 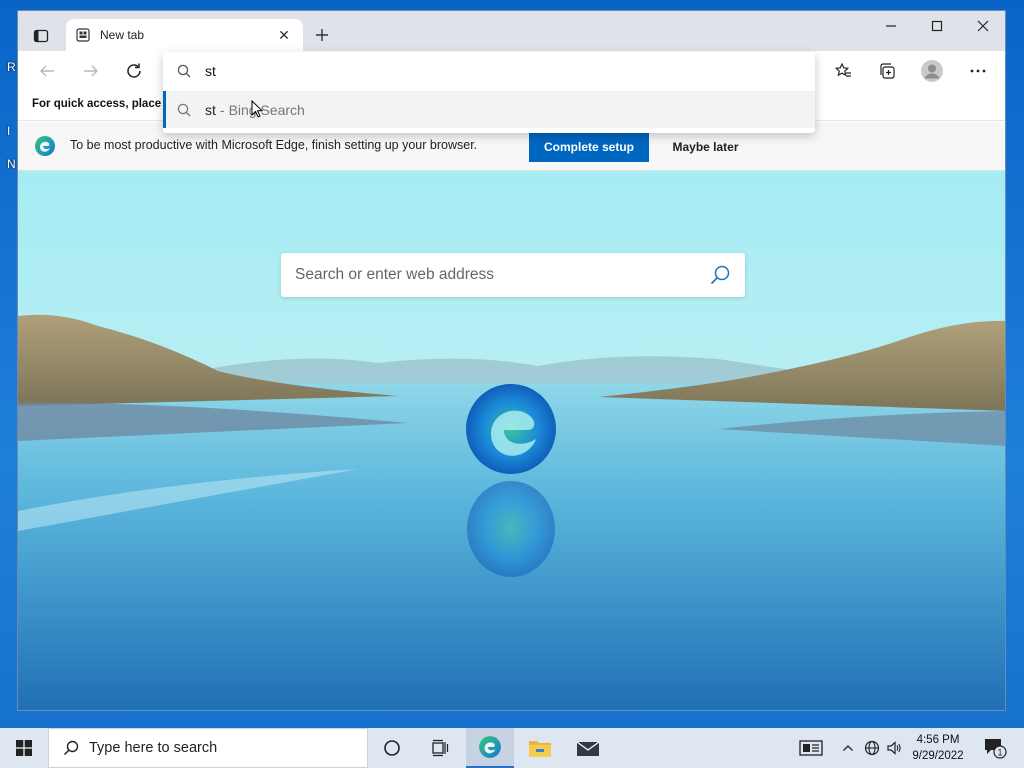 What do you see at coordinates (705, 147) in the screenshot?
I see `maybe-later-button: Maybe later` at bounding box center [705, 147].